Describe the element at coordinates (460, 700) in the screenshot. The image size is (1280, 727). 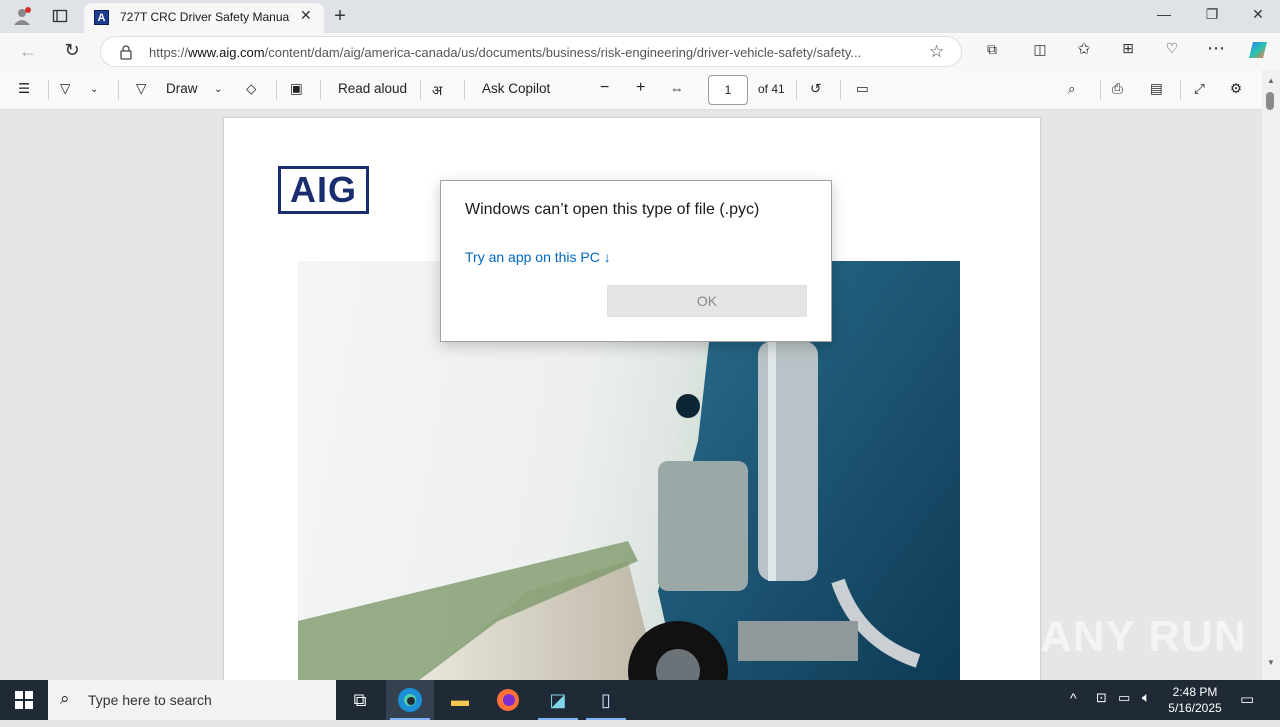
I see `file-explorer-icon: ▬` at that location.